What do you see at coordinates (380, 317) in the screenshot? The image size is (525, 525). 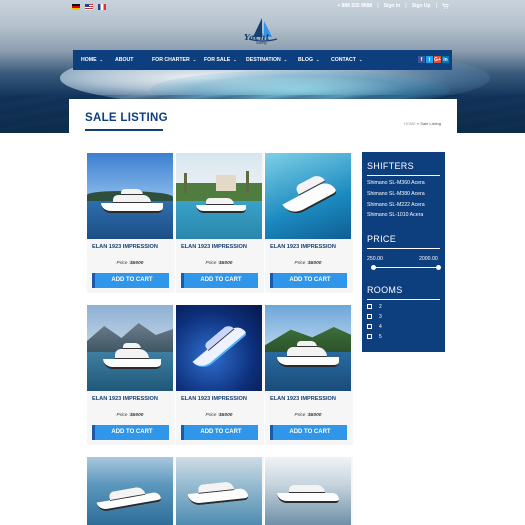 I see `room-label: 3` at bounding box center [380, 317].